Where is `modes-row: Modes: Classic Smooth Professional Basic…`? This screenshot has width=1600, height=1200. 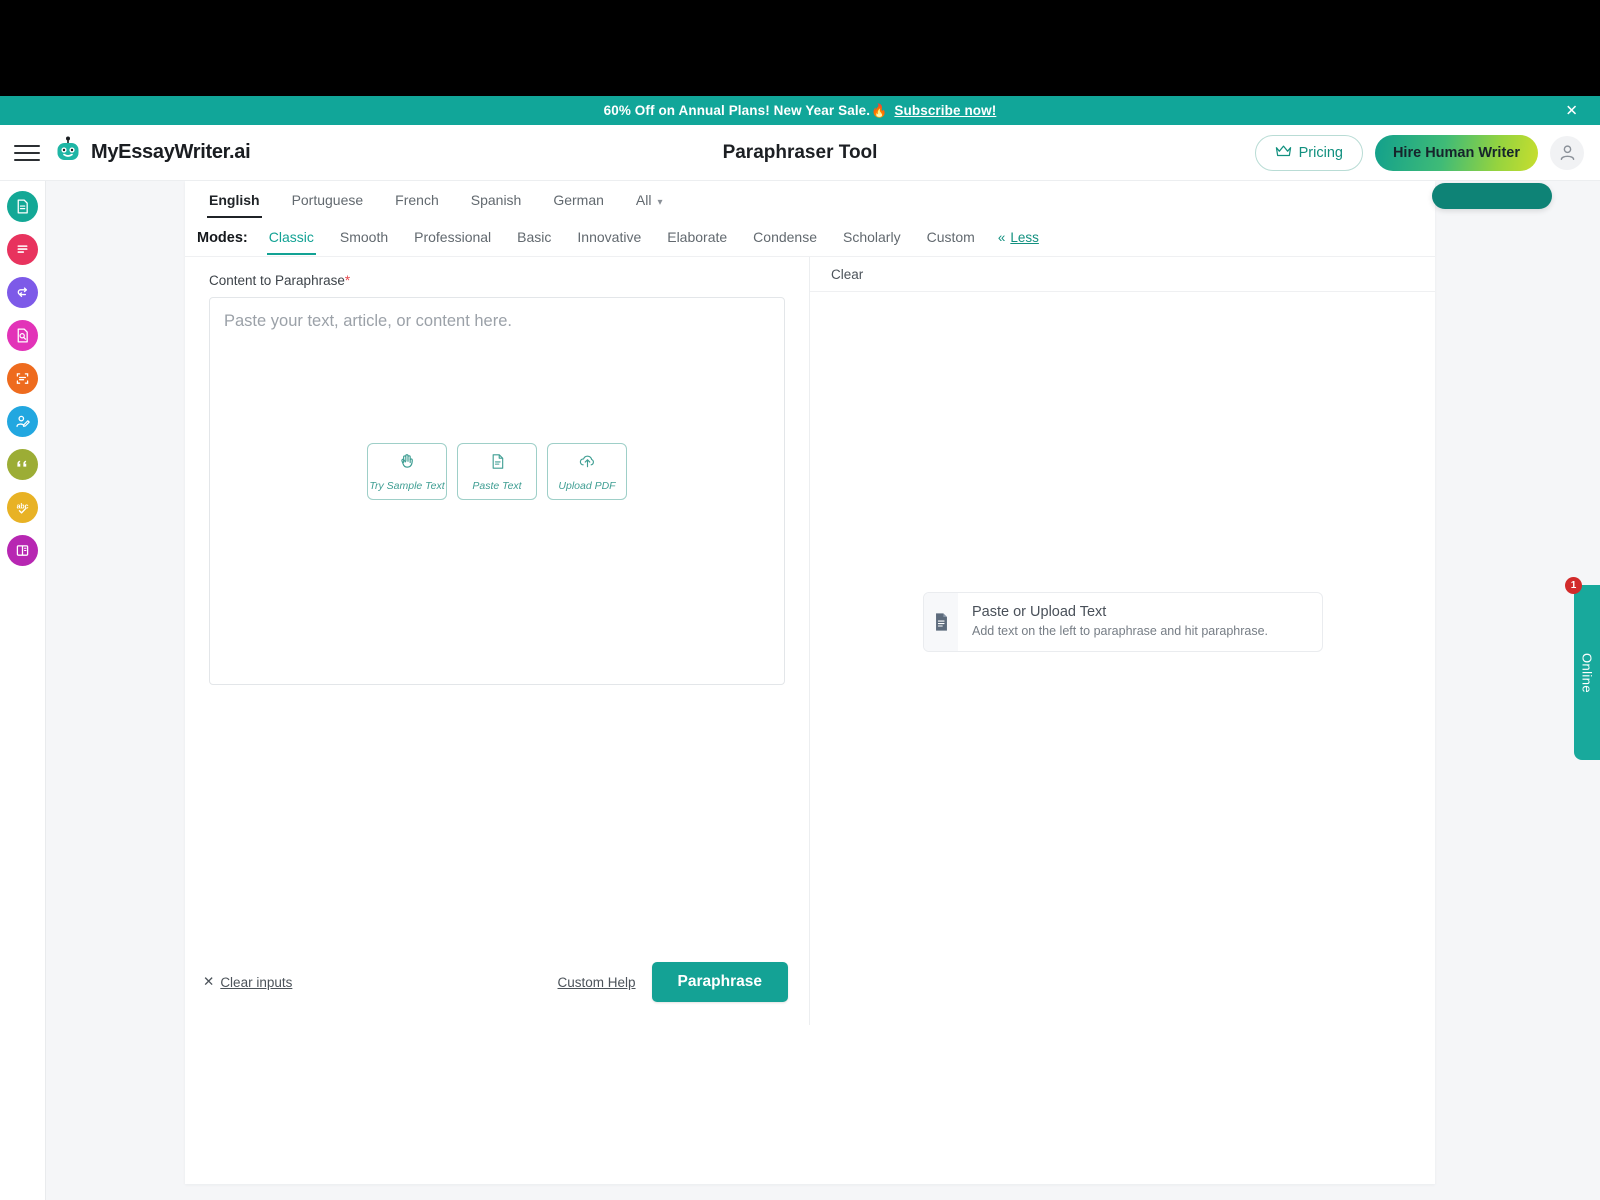
modes-row: Modes: Classic Smooth Professional Basic… is located at coordinates (810, 238).